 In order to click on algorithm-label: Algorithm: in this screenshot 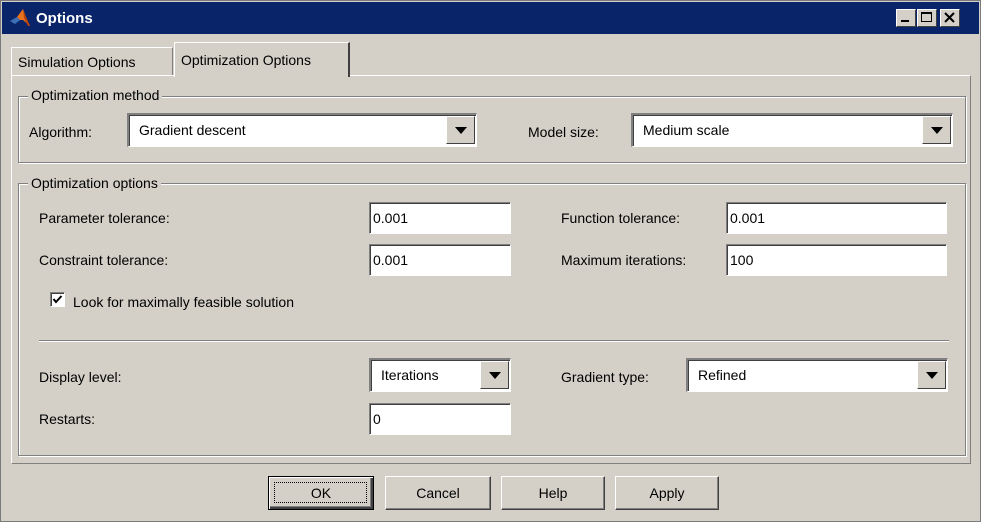, I will do `click(61, 132)`.